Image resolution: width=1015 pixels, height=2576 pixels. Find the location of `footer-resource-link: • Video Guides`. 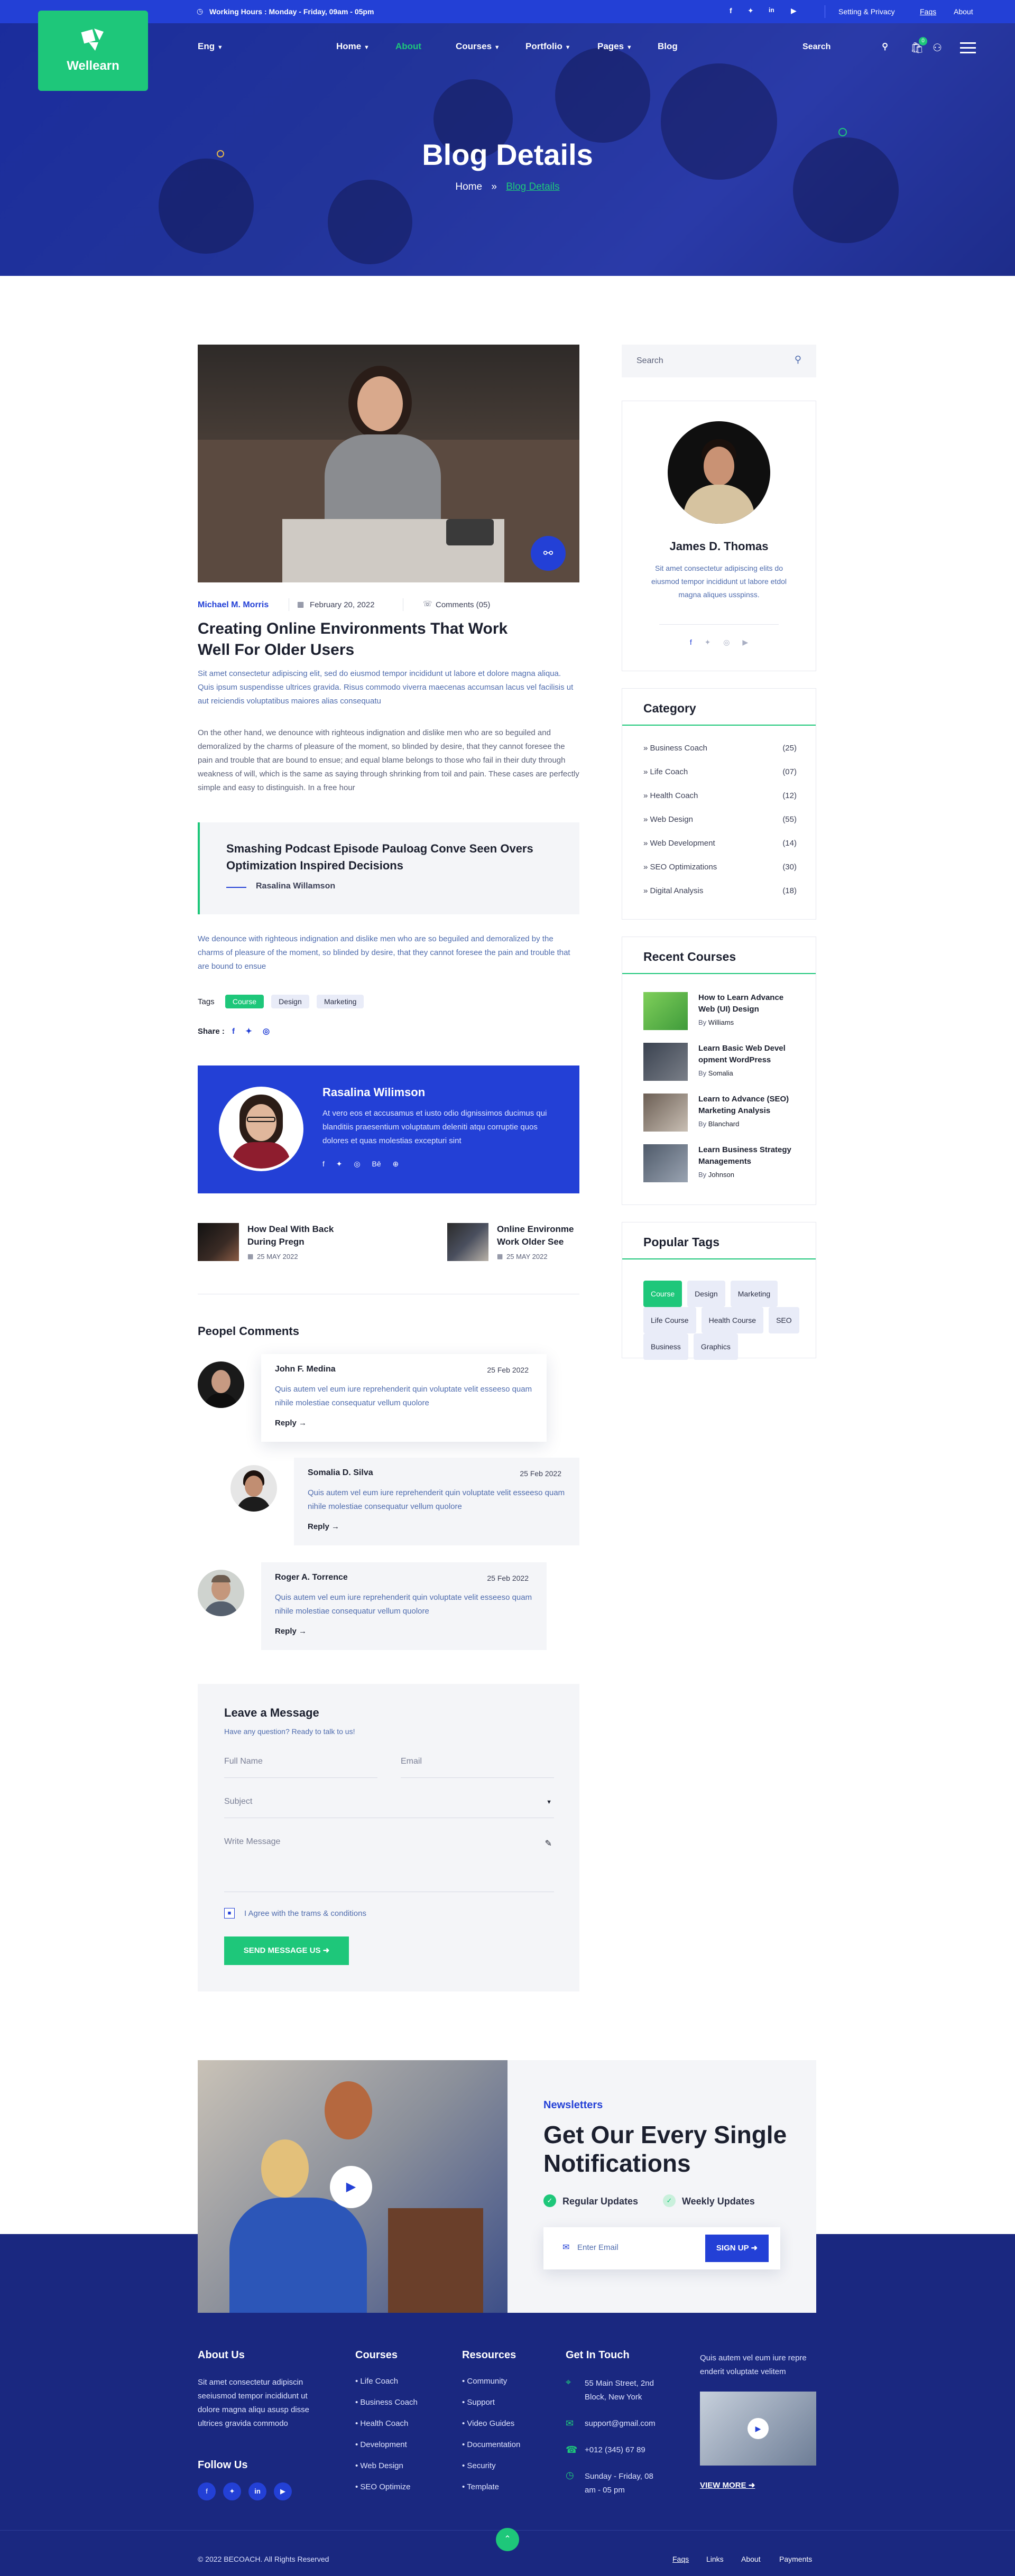

footer-resource-link: • Video Guides is located at coordinates (488, 2423).